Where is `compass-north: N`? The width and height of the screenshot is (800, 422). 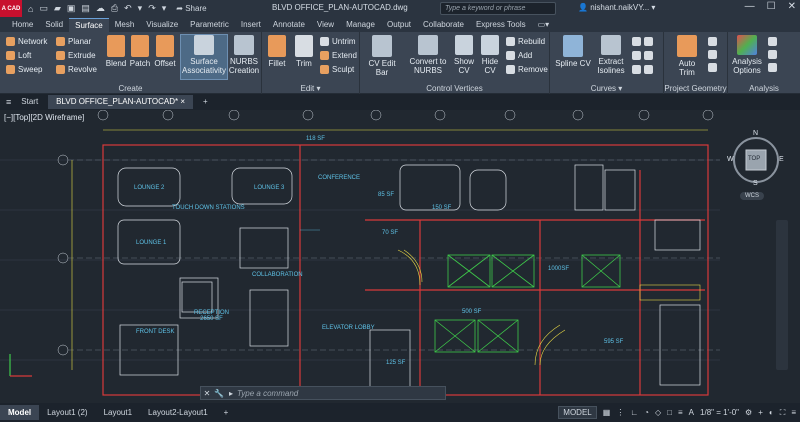 compass-north: N is located at coordinates (755, 133).